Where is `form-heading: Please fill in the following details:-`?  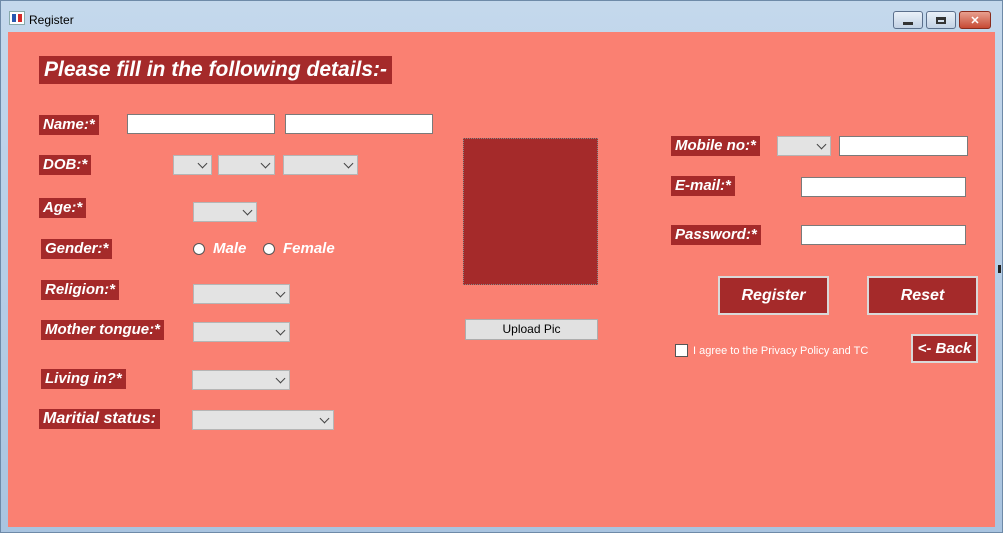 form-heading: Please fill in the following details:- is located at coordinates (216, 70).